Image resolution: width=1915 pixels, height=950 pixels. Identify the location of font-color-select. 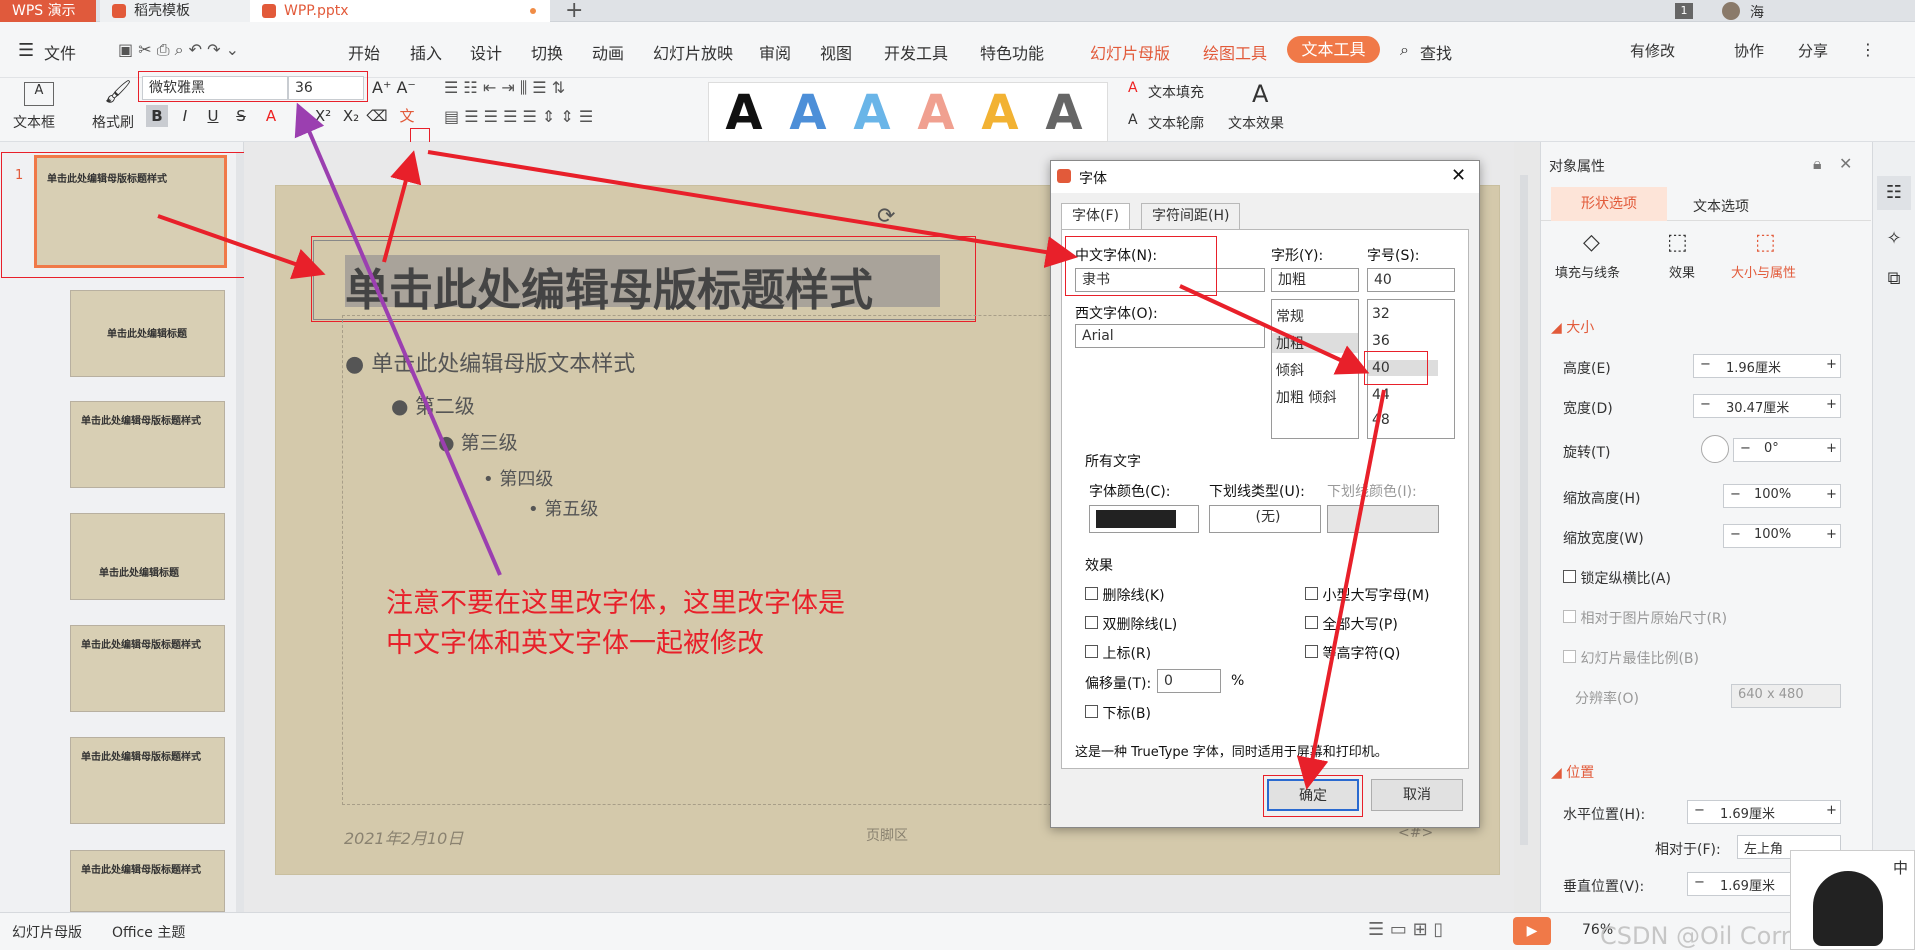
(1144, 519).